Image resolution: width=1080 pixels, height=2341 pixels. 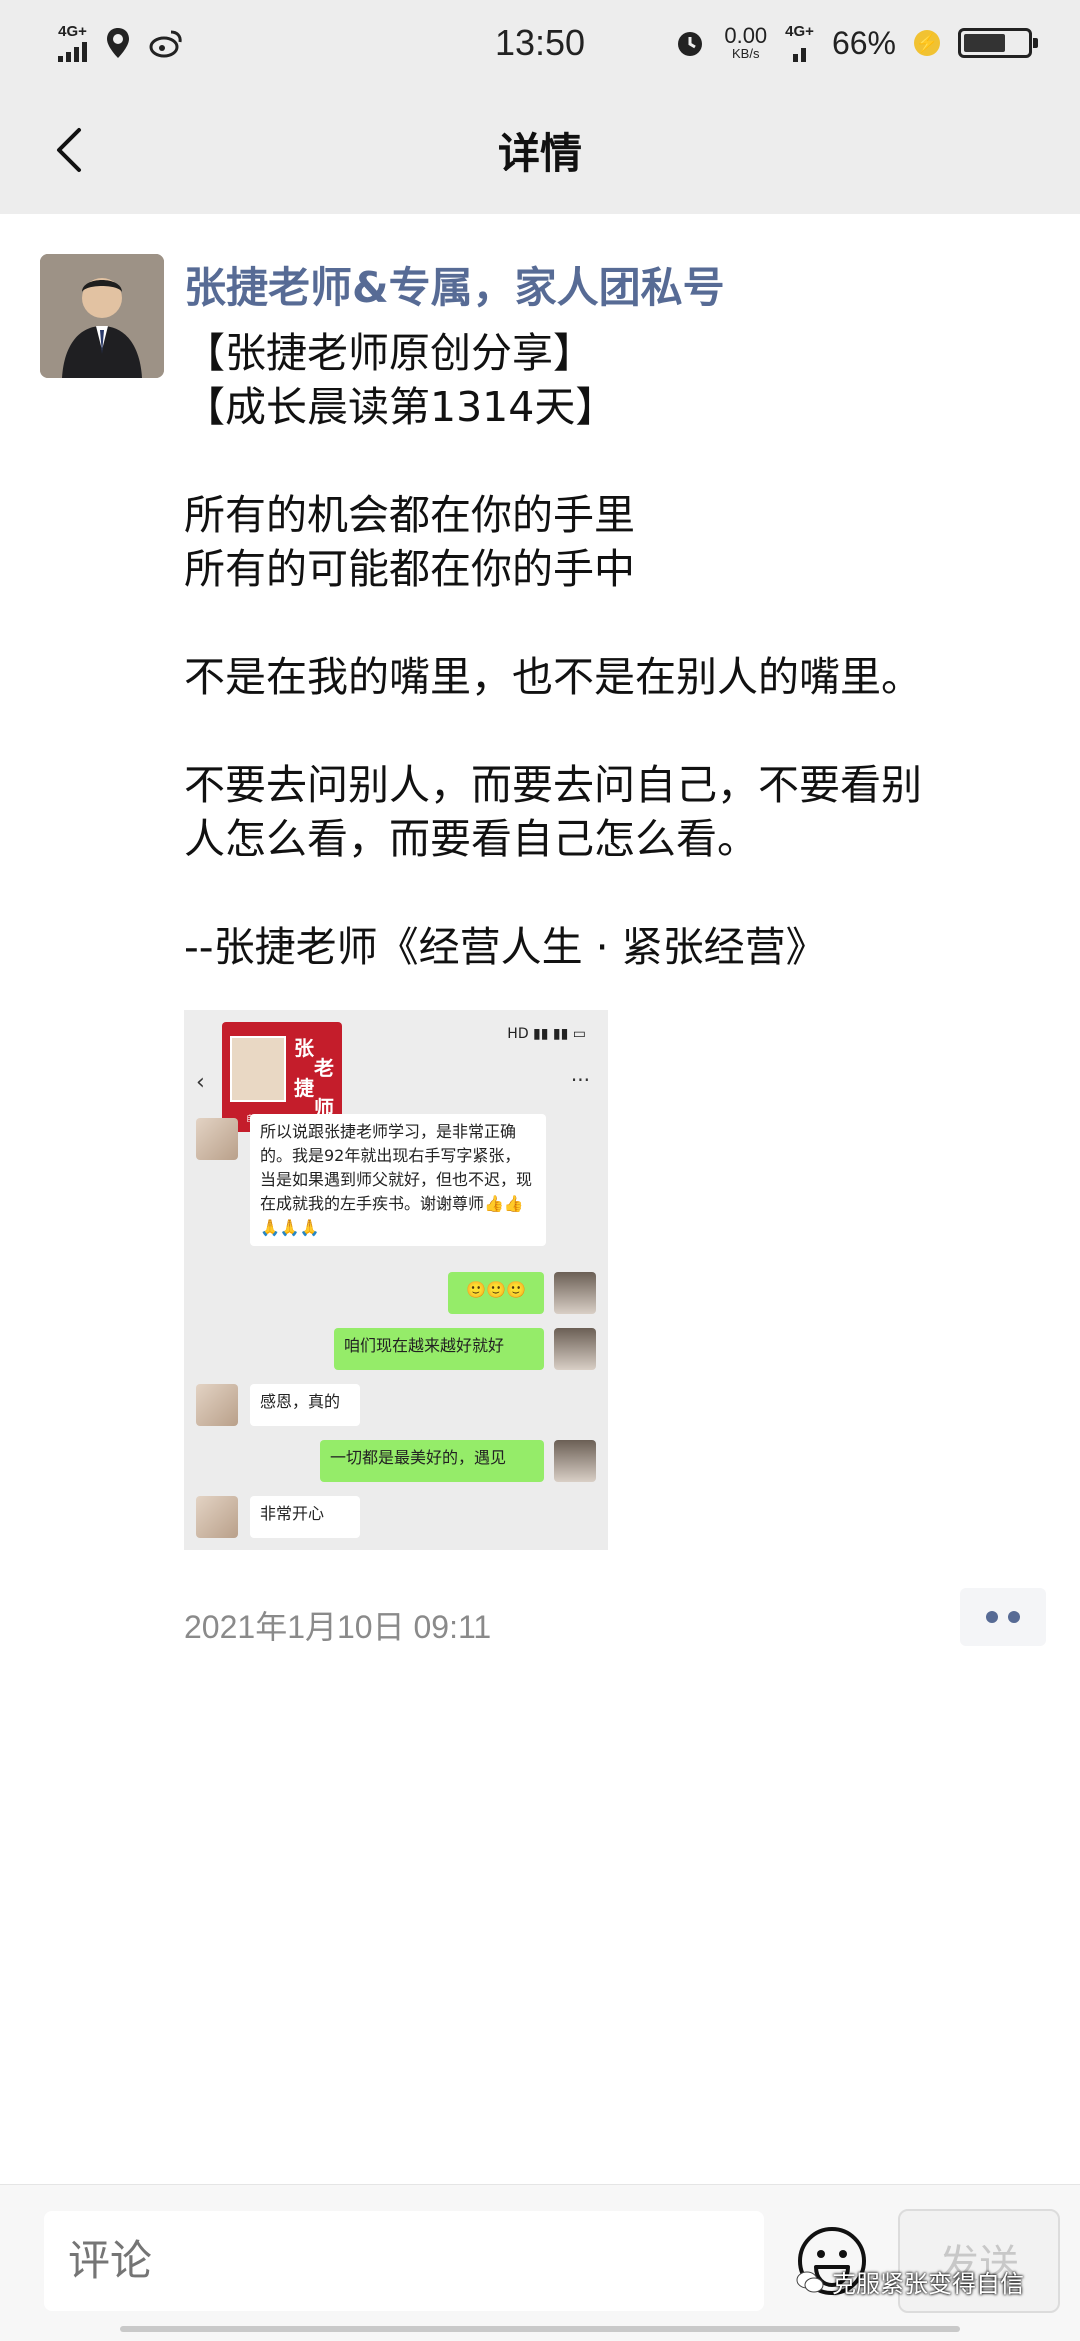 What do you see at coordinates (928, 2284) in the screenshot?
I see `watermark-text: 克服紧张变得自信` at bounding box center [928, 2284].